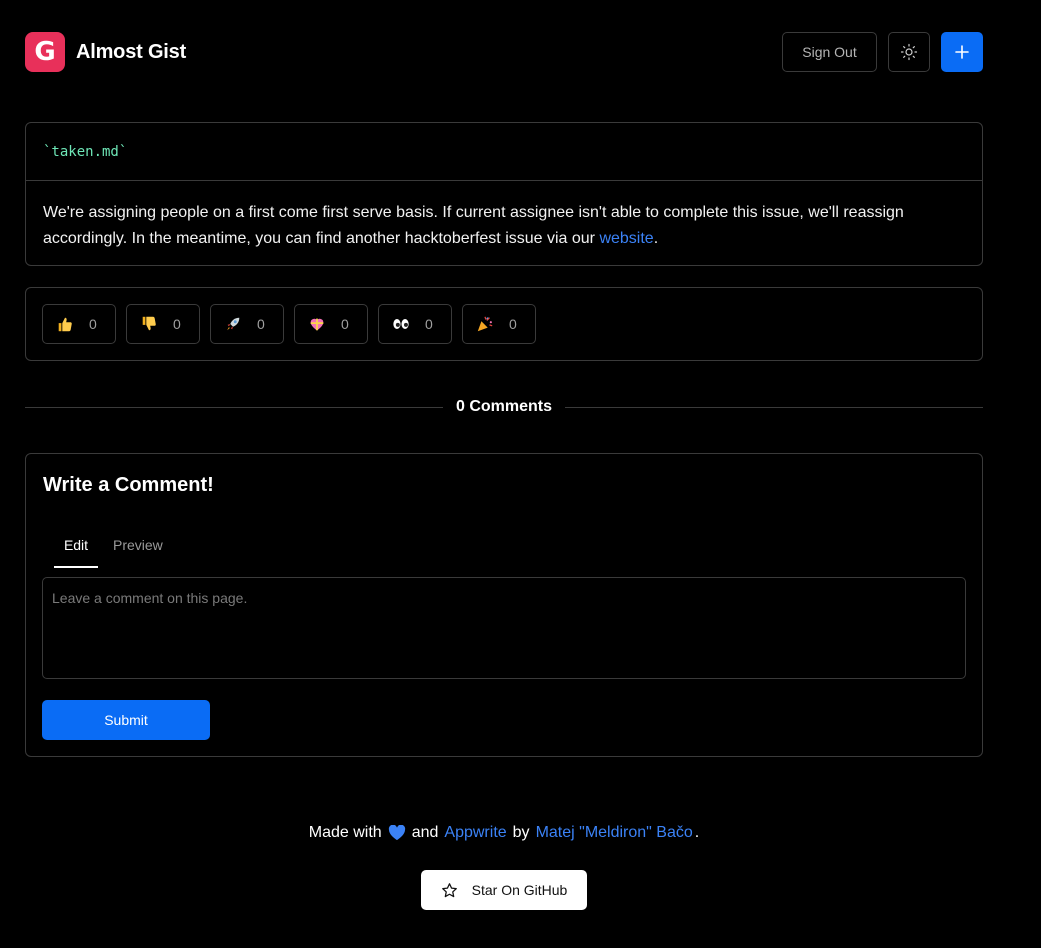 Image resolution: width=1041 pixels, height=948 pixels. I want to click on footer-made-with: Made with, so click(345, 832).